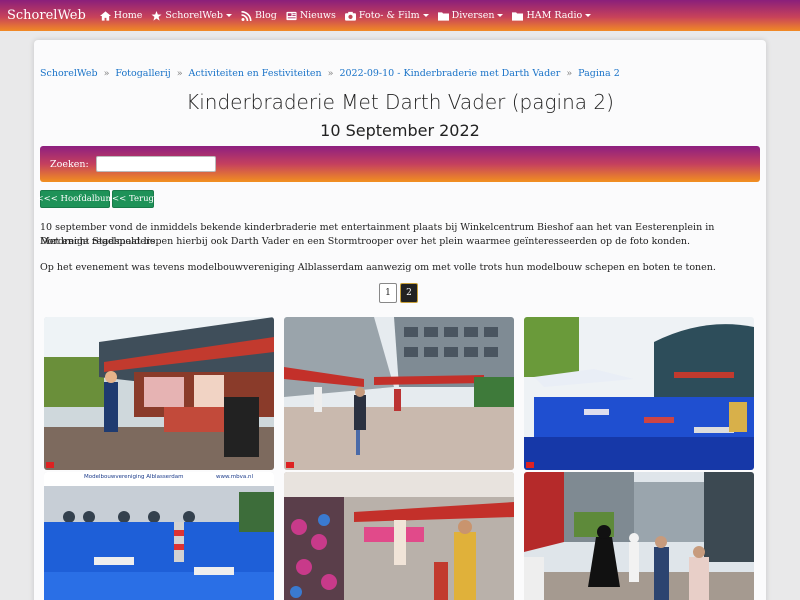  What do you see at coordinates (473, 15) in the screenshot?
I see `nav-item-label: Diversen` at bounding box center [473, 15].